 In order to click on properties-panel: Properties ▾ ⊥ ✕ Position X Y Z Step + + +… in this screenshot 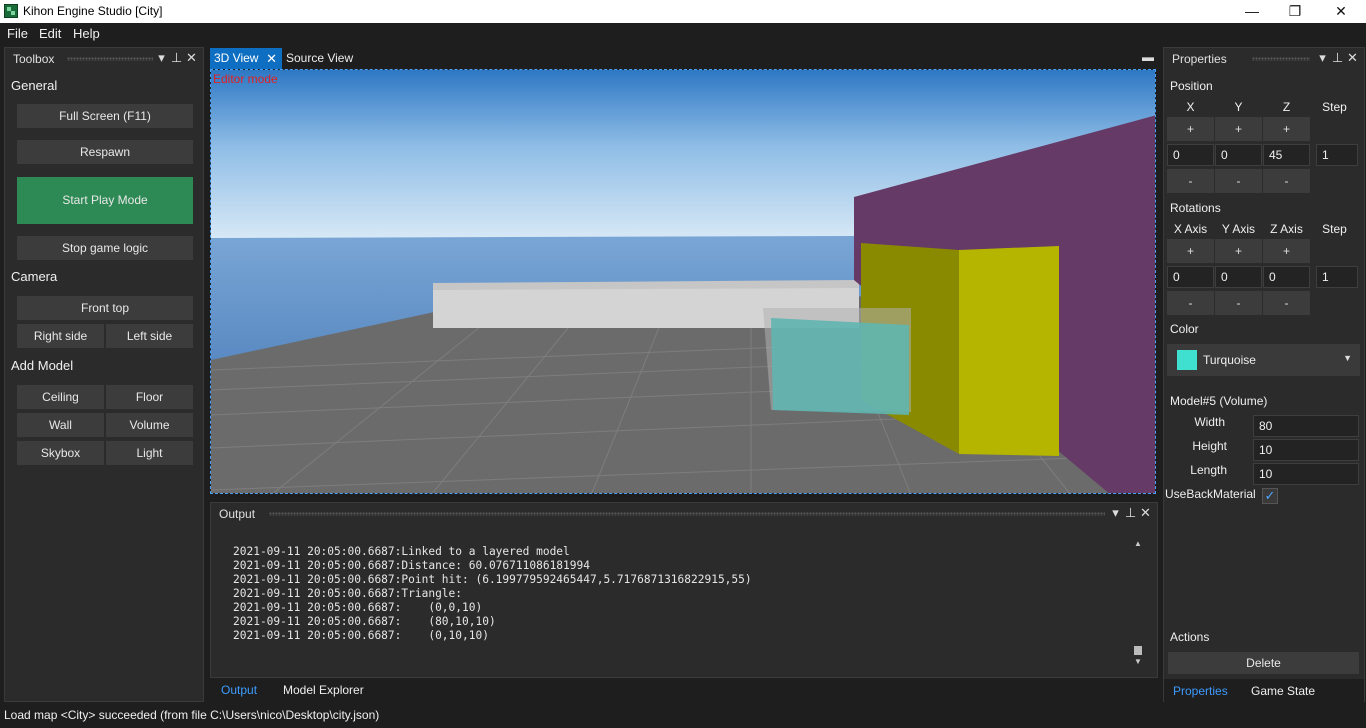, I will do `click(1264, 375)`.